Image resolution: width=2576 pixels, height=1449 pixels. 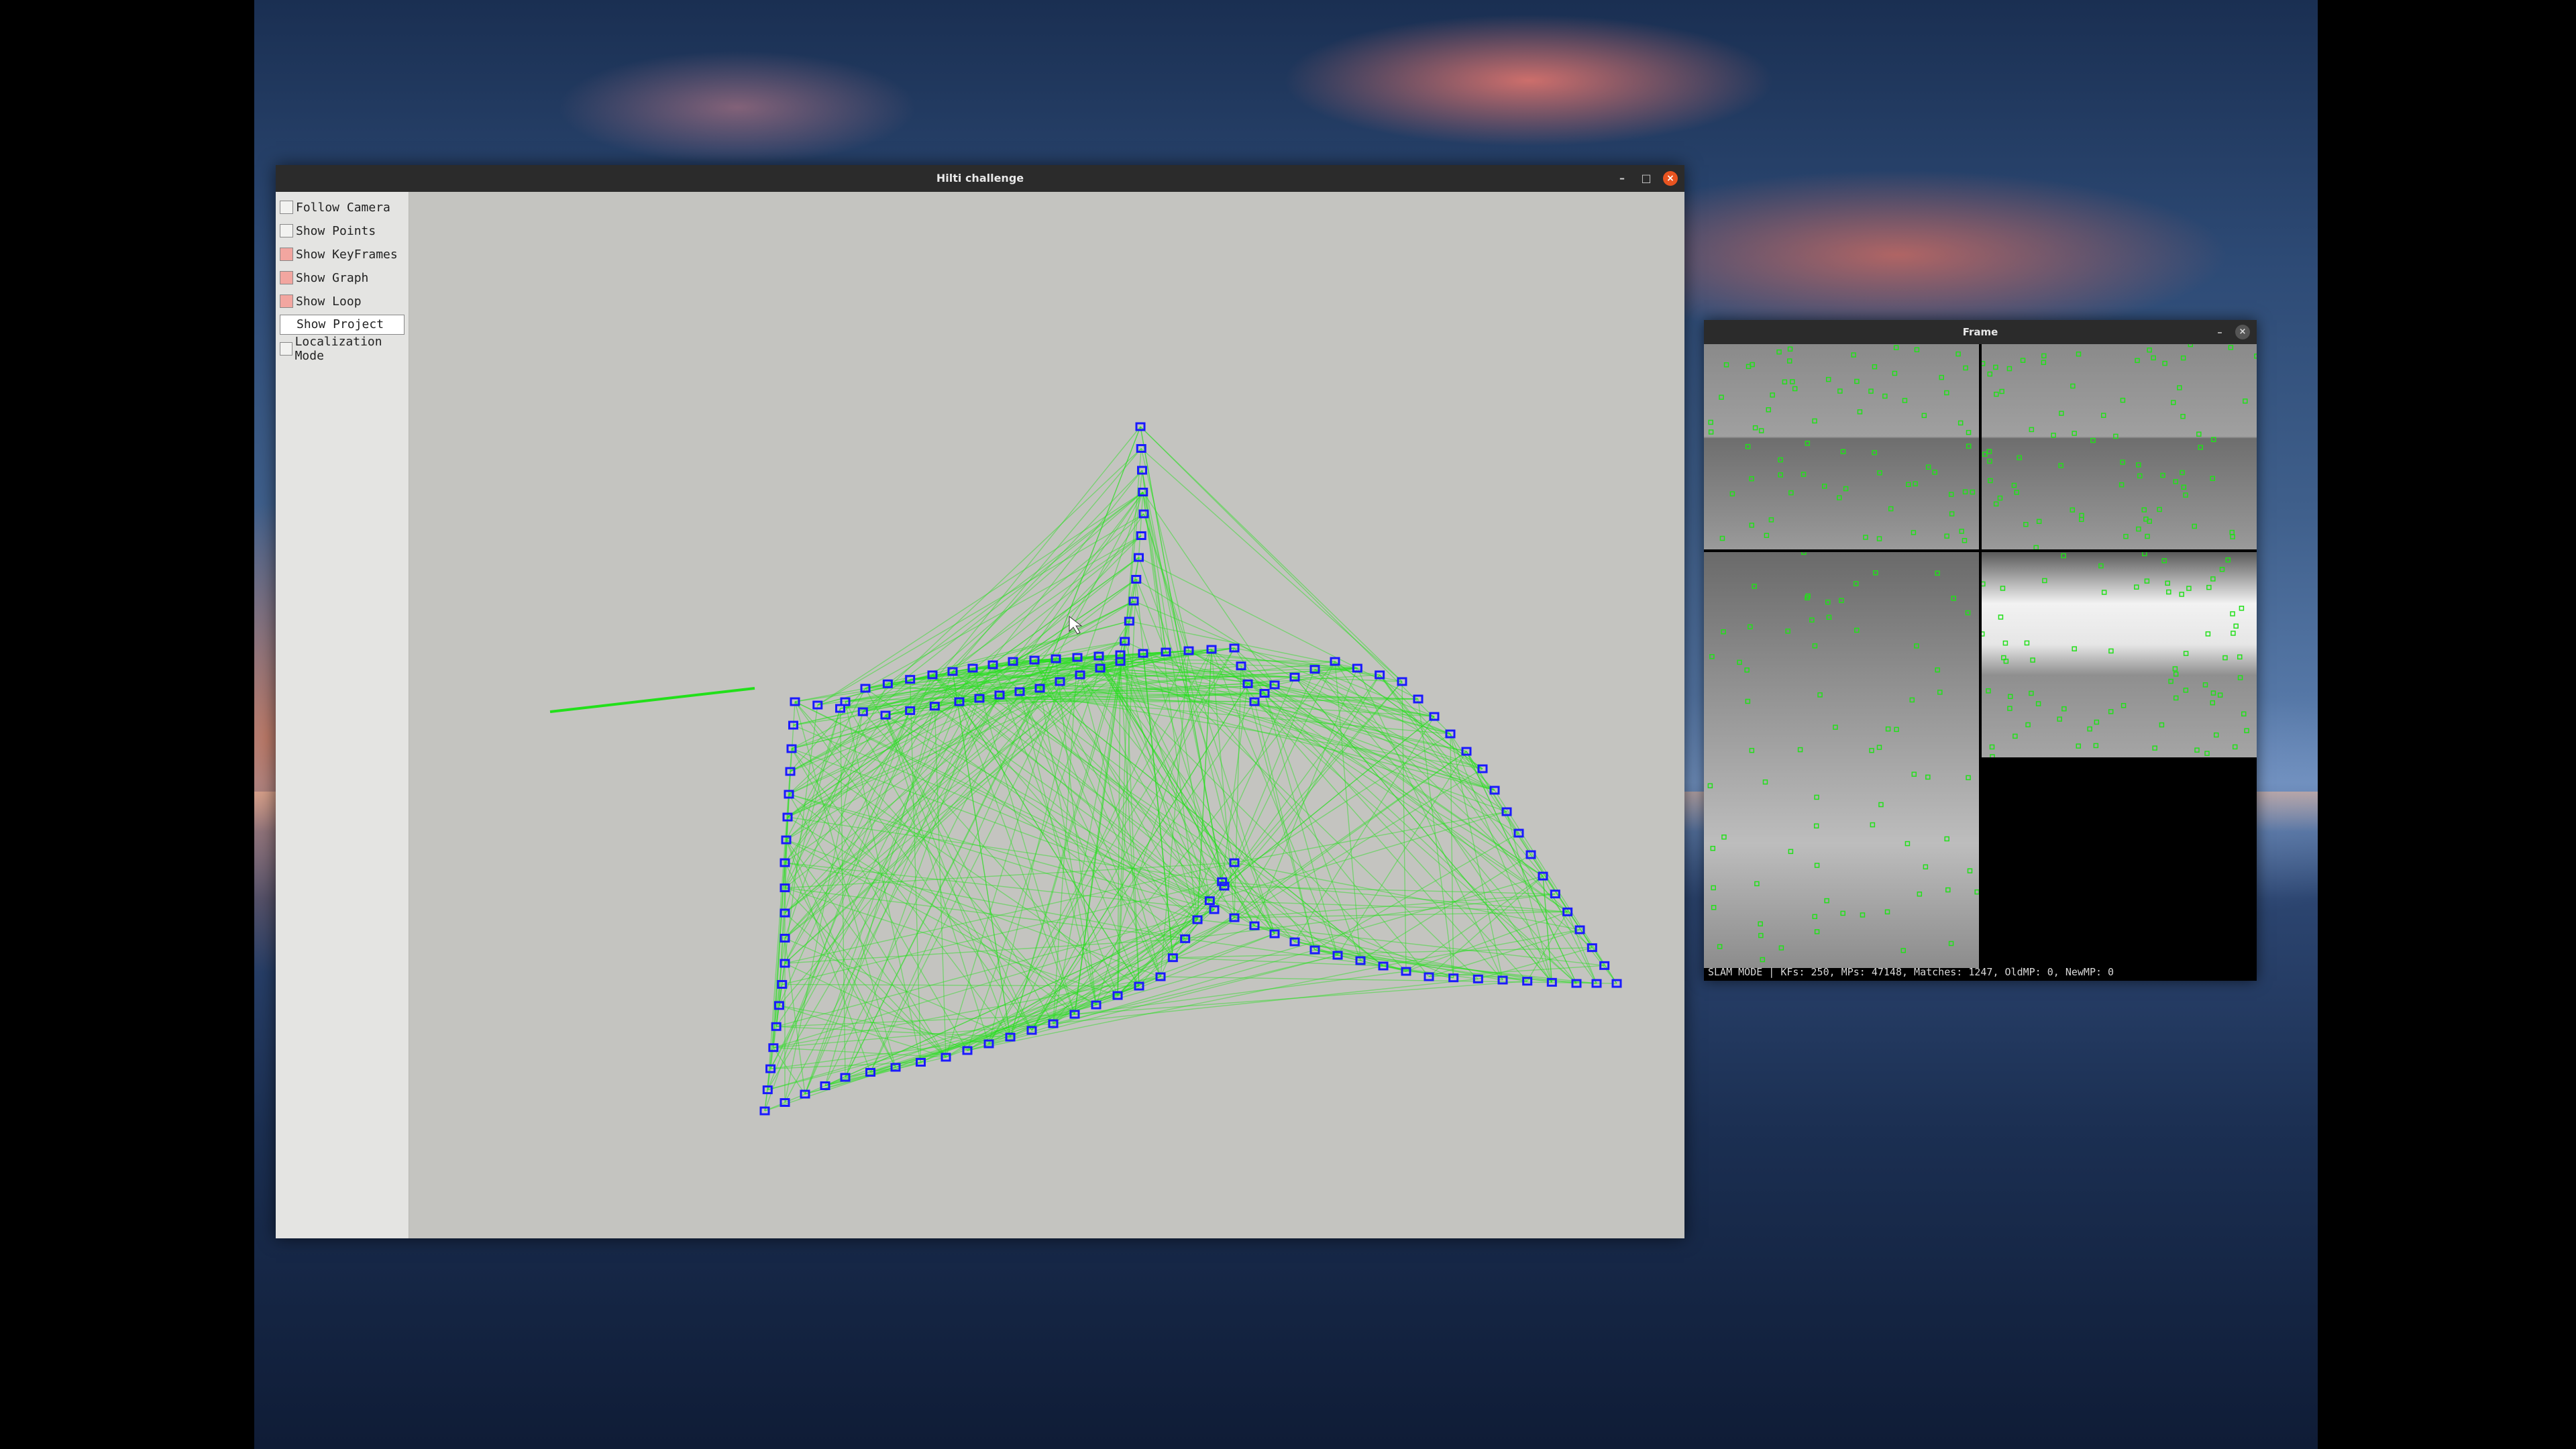 I want to click on show-project-button: Show Project, so click(x=342, y=325).